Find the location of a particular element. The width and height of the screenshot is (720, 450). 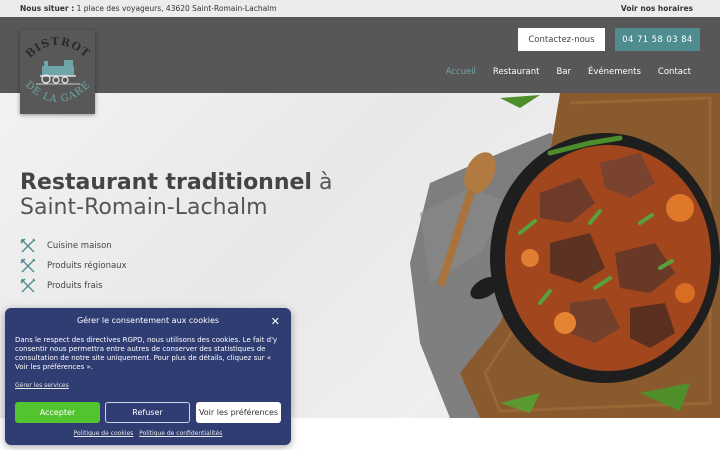

feature-label: Produits régionaux is located at coordinates (87, 266).